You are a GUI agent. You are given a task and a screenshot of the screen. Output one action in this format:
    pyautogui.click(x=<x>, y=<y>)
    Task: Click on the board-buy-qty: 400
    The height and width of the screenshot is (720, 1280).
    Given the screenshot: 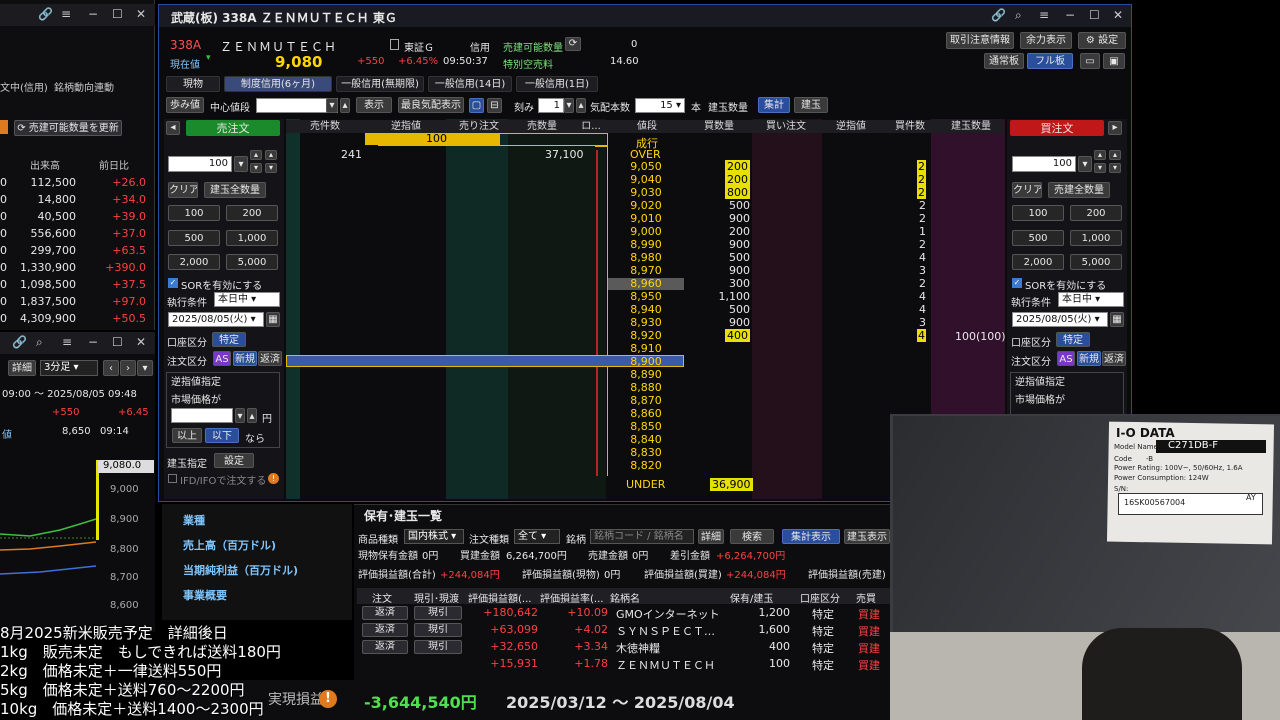 What is the action you would take?
    pyautogui.click(x=720, y=335)
    